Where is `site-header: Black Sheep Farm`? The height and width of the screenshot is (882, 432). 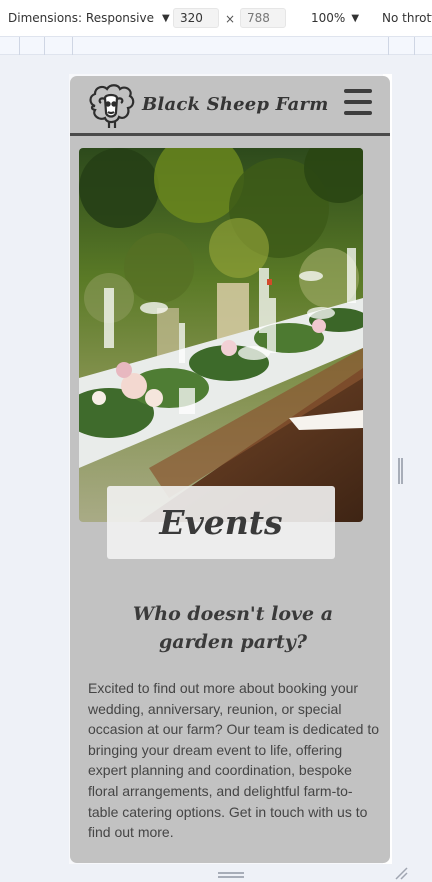 site-header: Black Sheep Farm is located at coordinates (230, 106).